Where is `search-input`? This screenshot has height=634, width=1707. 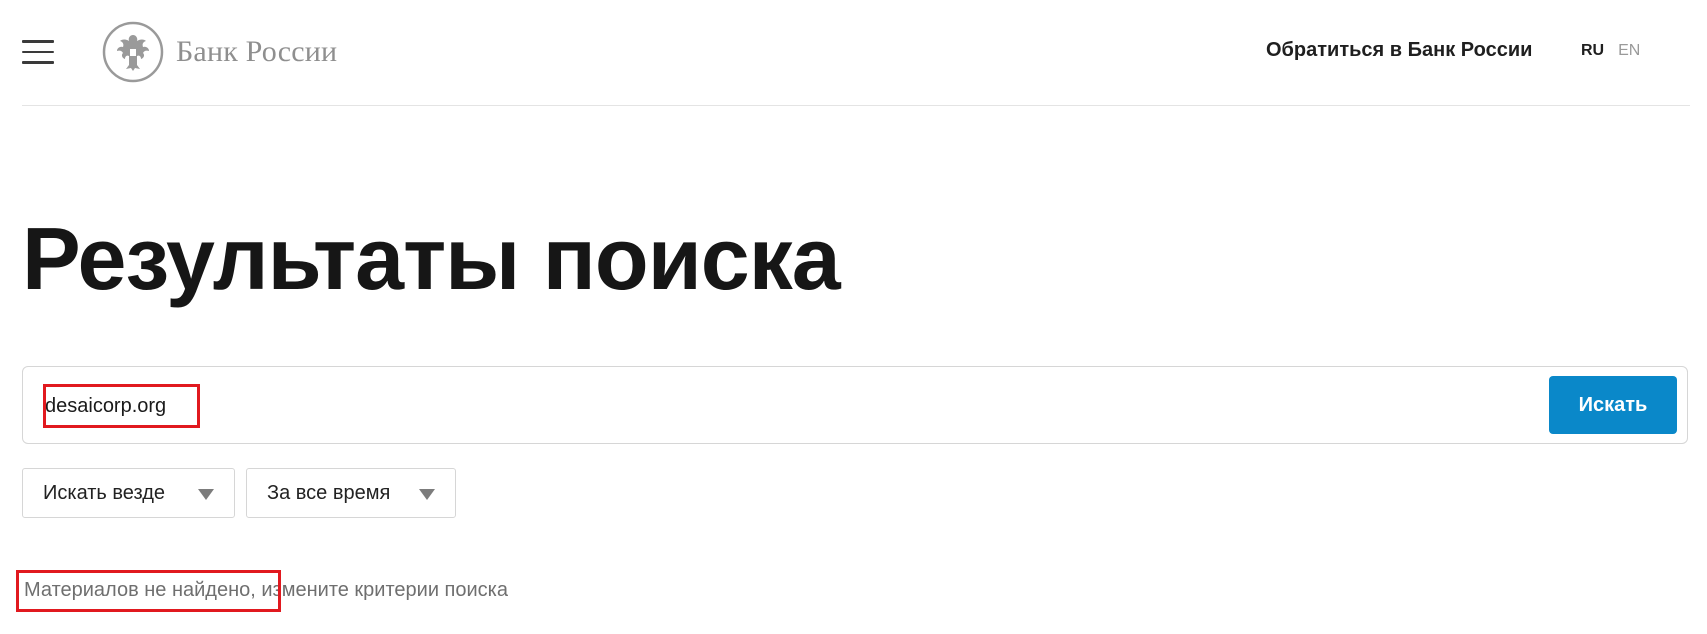 search-input is located at coordinates (795, 406).